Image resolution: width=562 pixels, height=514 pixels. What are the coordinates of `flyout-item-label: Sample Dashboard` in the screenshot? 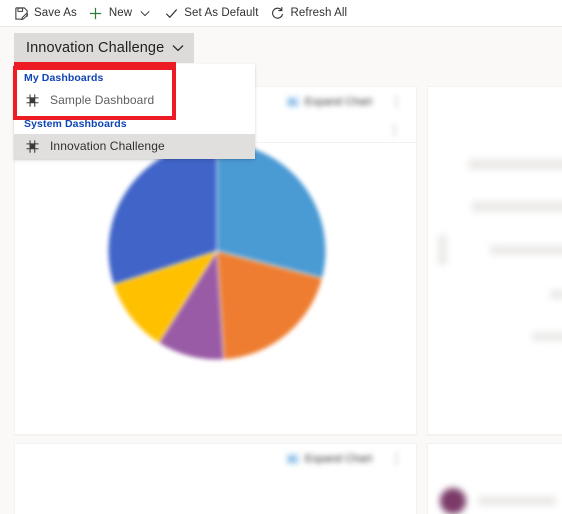 It's located at (102, 100).